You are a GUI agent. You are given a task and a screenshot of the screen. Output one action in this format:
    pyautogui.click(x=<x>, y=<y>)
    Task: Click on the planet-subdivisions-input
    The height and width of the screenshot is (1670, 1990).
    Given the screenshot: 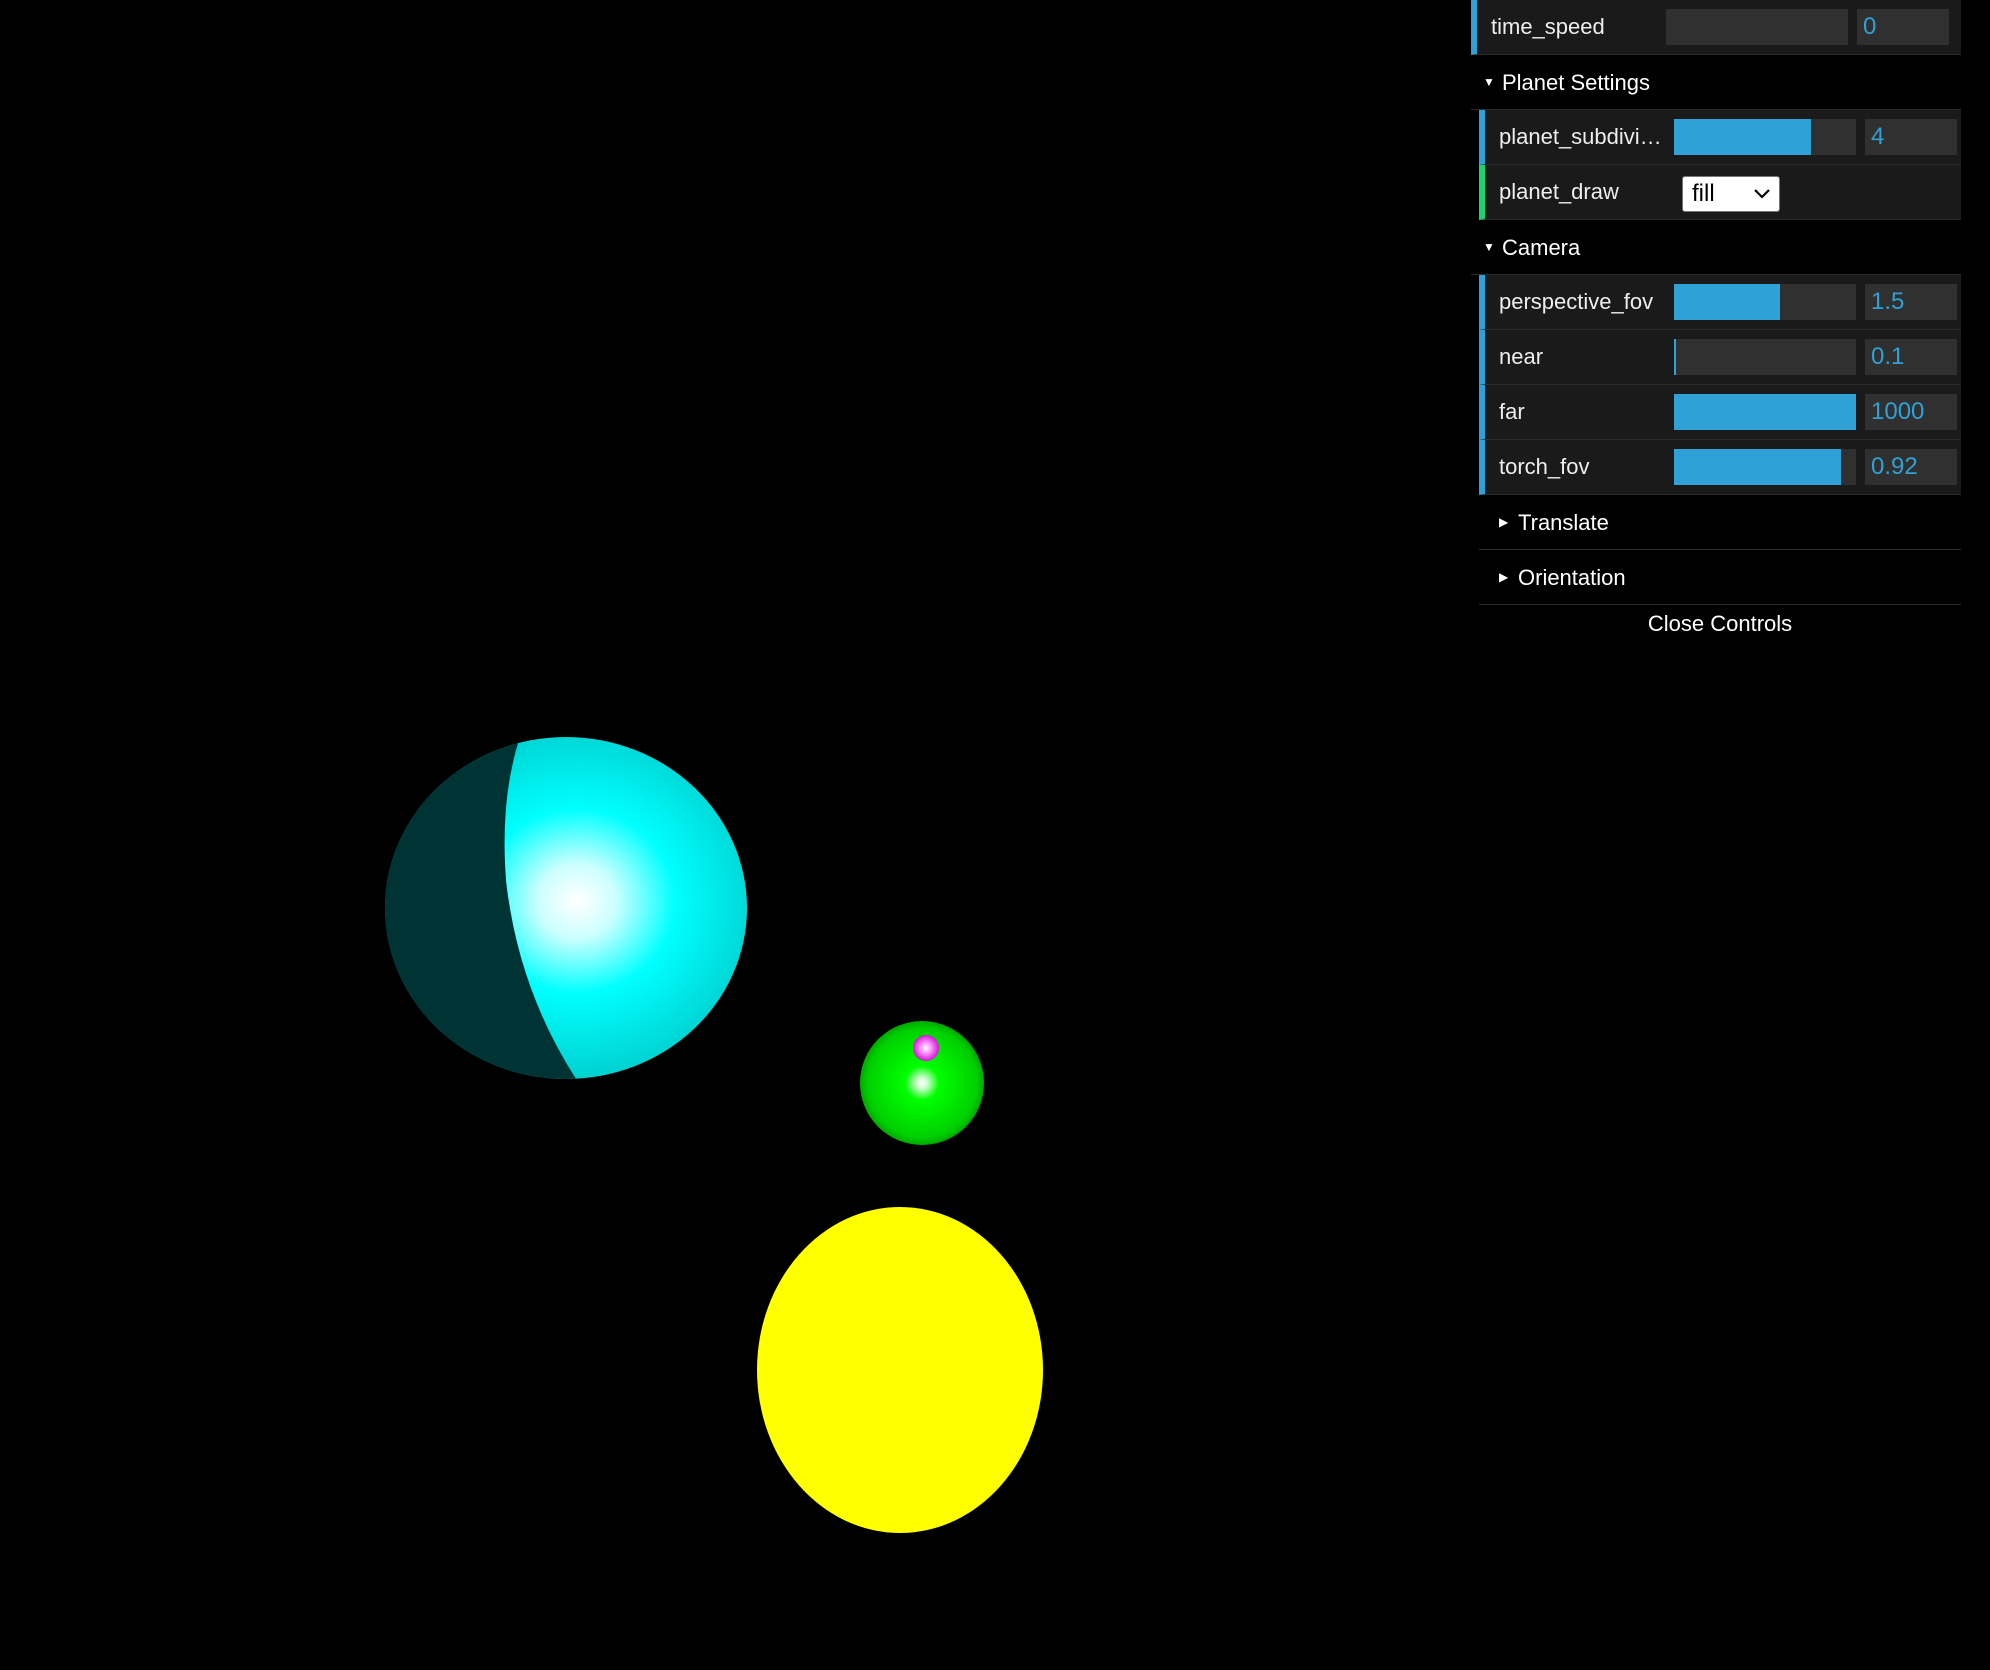 What is the action you would take?
    pyautogui.click(x=1911, y=137)
    